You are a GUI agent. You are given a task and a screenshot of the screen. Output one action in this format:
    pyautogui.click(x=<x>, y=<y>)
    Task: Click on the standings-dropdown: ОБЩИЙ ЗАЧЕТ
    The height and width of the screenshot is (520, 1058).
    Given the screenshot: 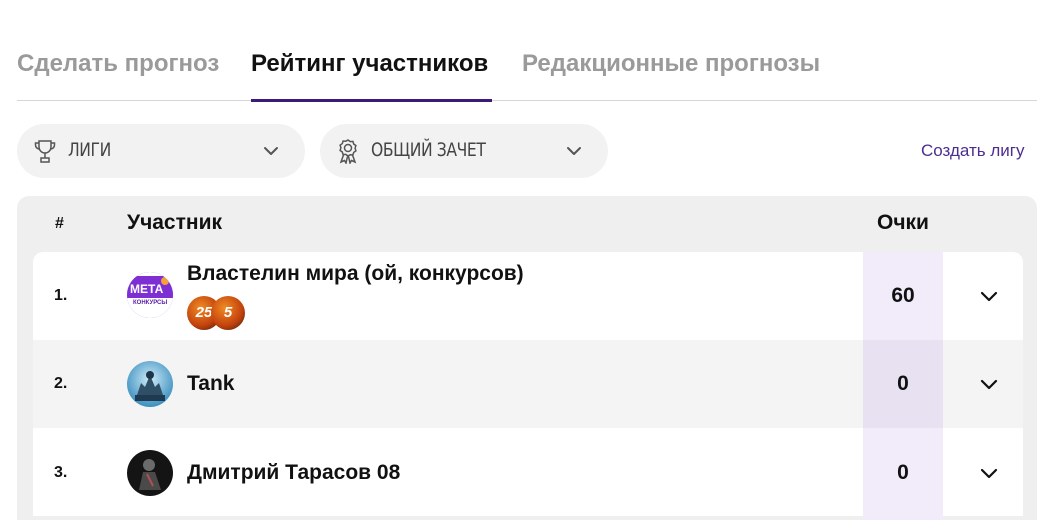 What is the action you would take?
    pyautogui.click(x=464, y=151)
    